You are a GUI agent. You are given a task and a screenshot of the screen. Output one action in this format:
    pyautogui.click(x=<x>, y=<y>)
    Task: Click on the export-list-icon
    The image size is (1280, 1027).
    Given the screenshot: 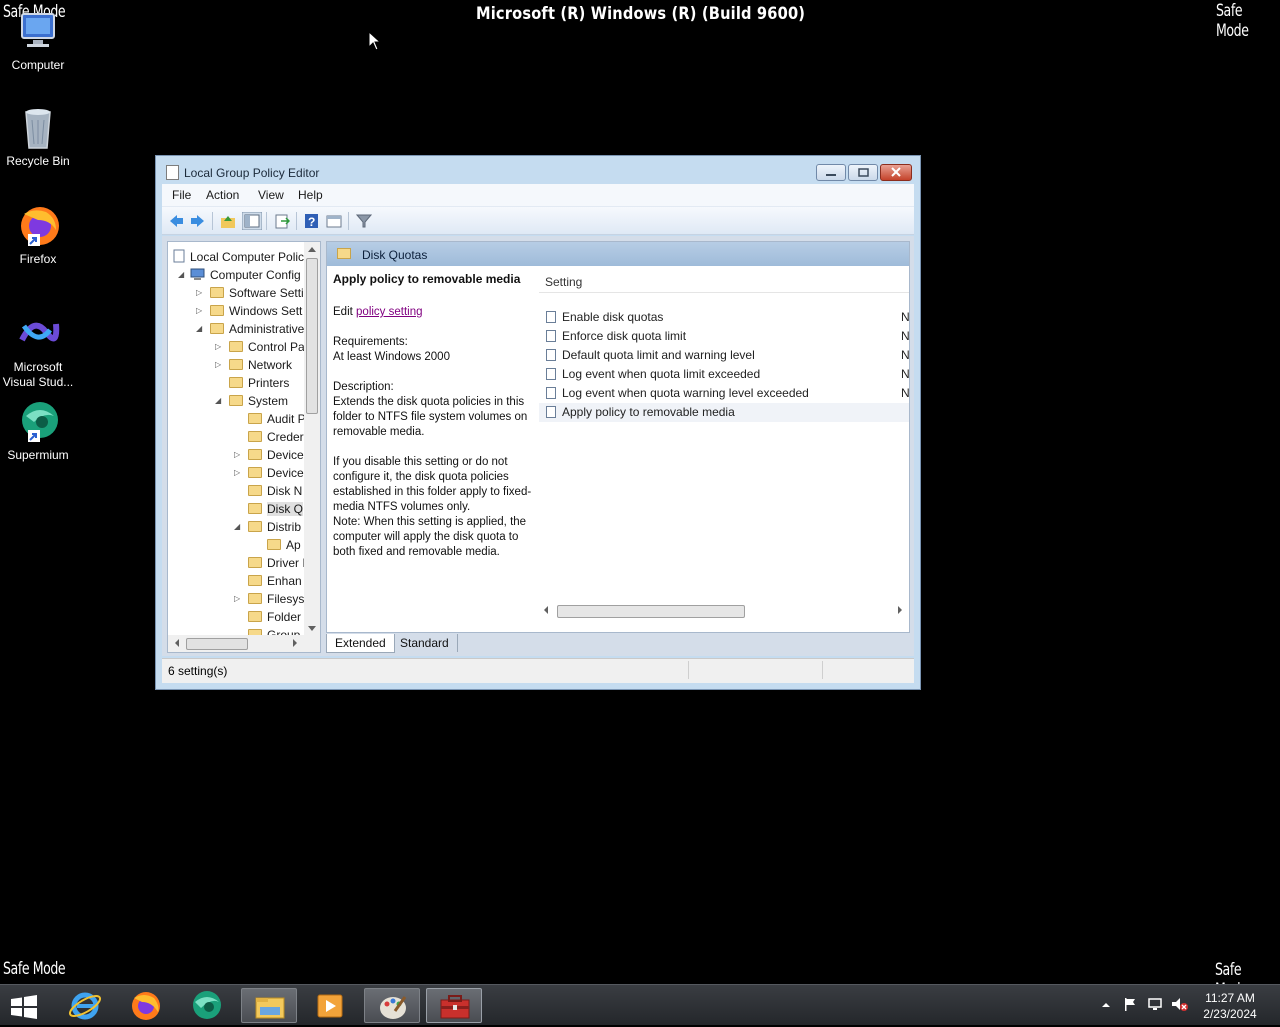 What is the action you would take?
    pyautogui.click(x=282, y=221)
    